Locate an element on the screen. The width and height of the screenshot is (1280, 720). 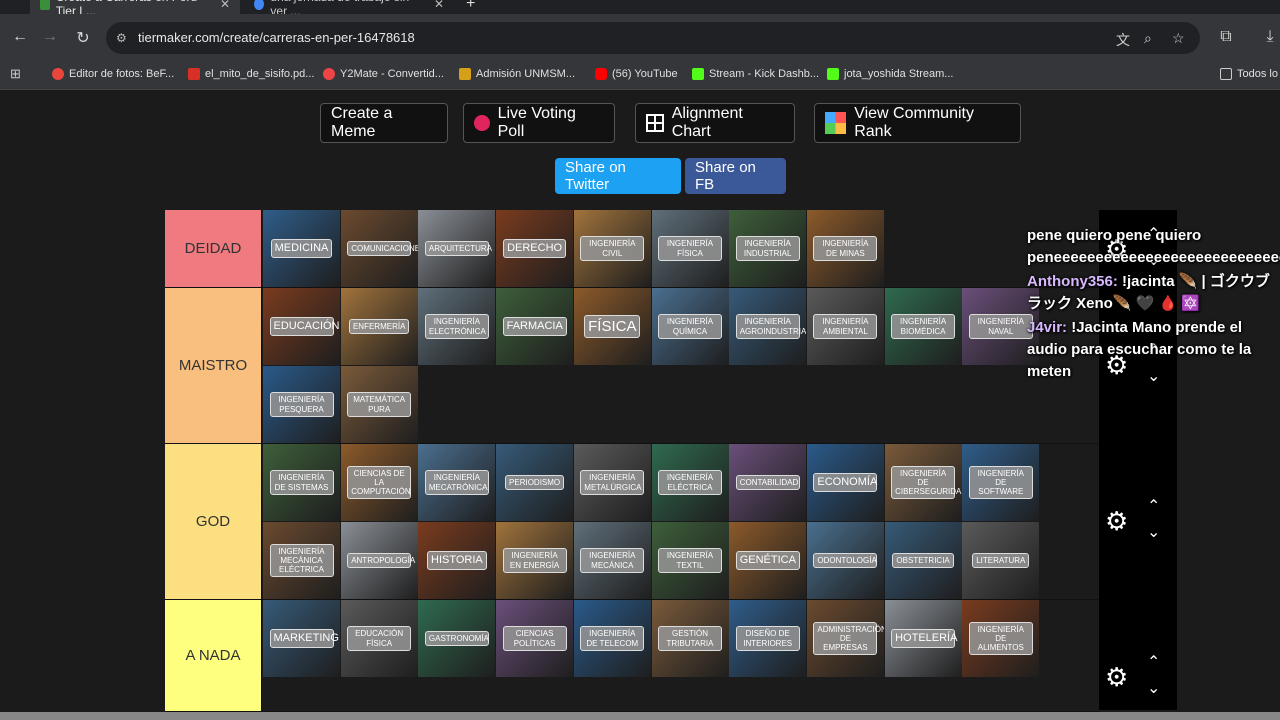
tier-item-card: GENÉTICA is located at coordinates (768, 560).